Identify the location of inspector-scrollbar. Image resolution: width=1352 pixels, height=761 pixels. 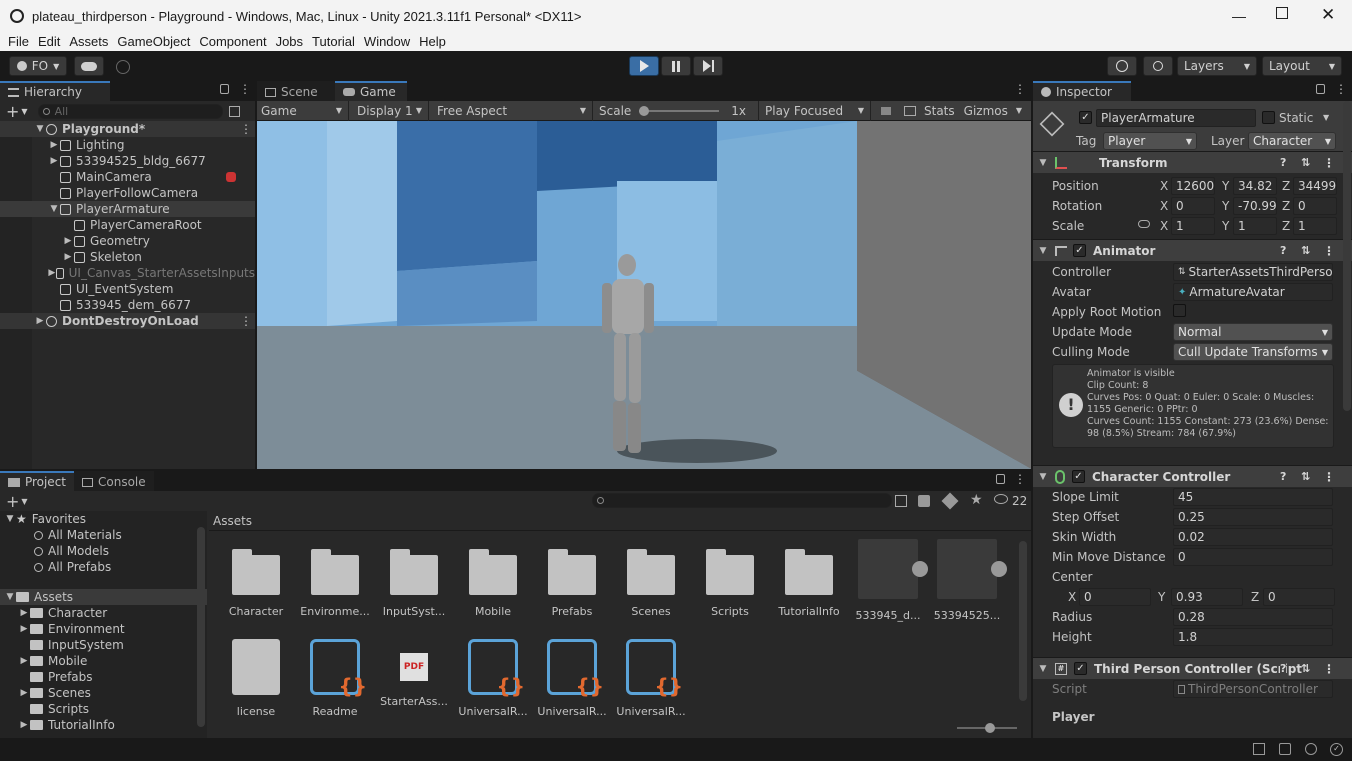
(1347, 256).